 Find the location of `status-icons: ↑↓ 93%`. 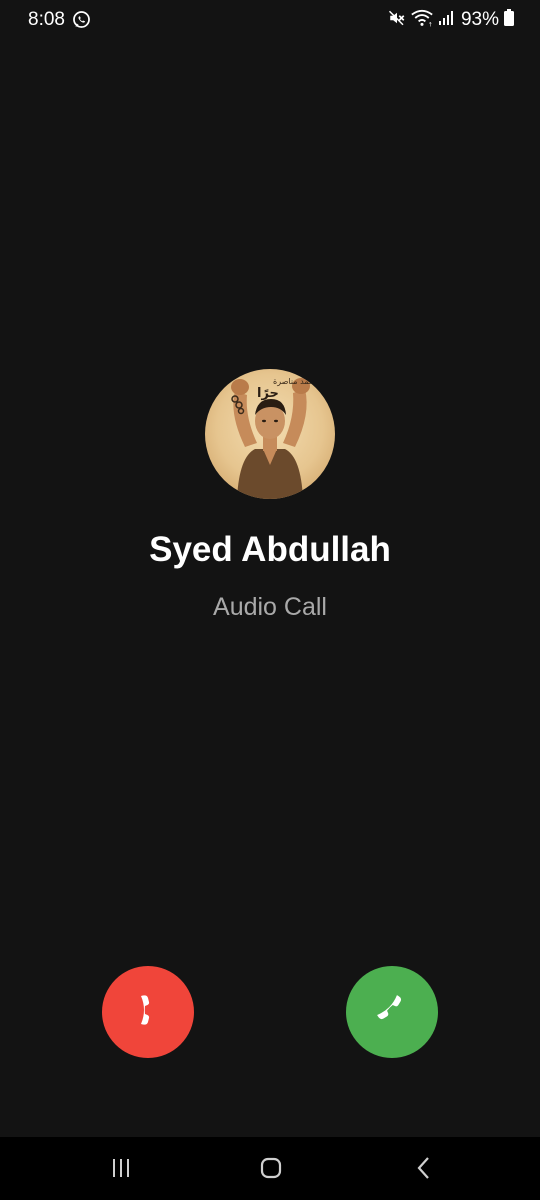

status-icons: ↑↓ 93% is located at coordinates (448, 20).